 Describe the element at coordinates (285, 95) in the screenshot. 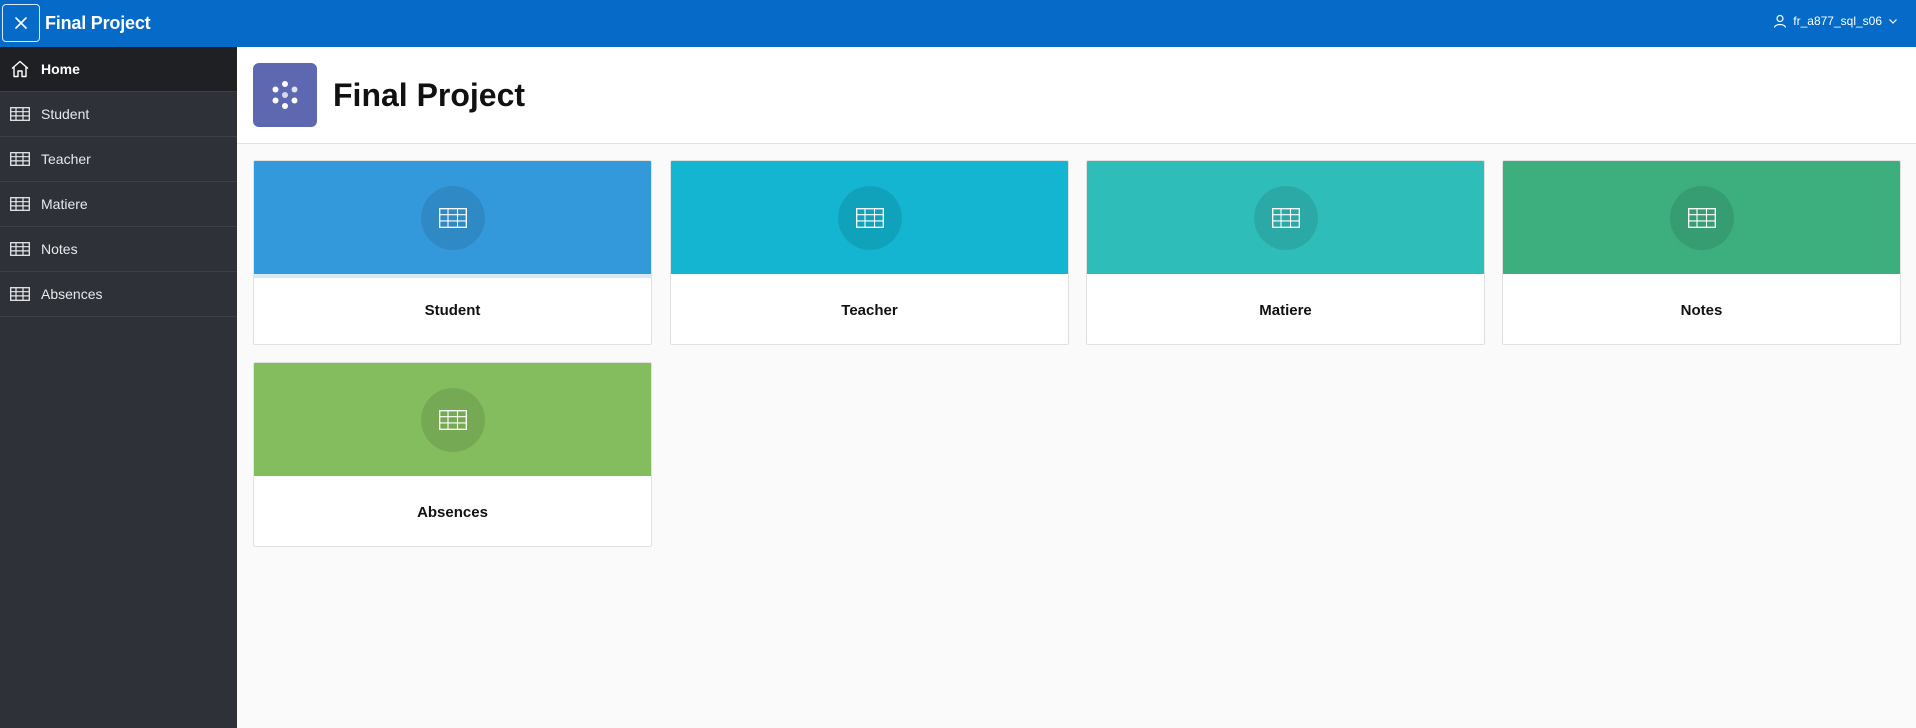

I see `app-logo-icon` at that location.